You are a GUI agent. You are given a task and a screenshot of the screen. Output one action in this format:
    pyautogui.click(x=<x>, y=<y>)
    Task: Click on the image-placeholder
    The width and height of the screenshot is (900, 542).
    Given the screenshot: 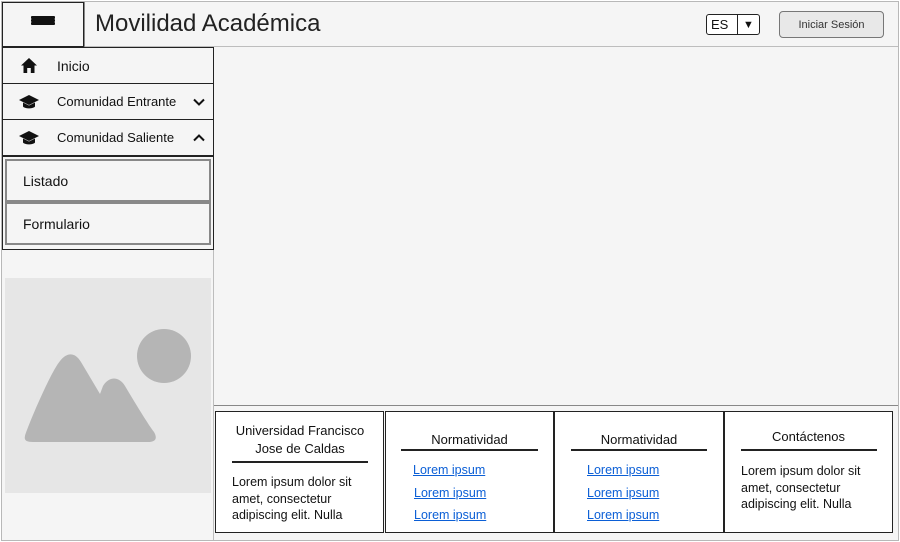 What is the action you would take?
    pyautogui.click(x=108, y=385)
    